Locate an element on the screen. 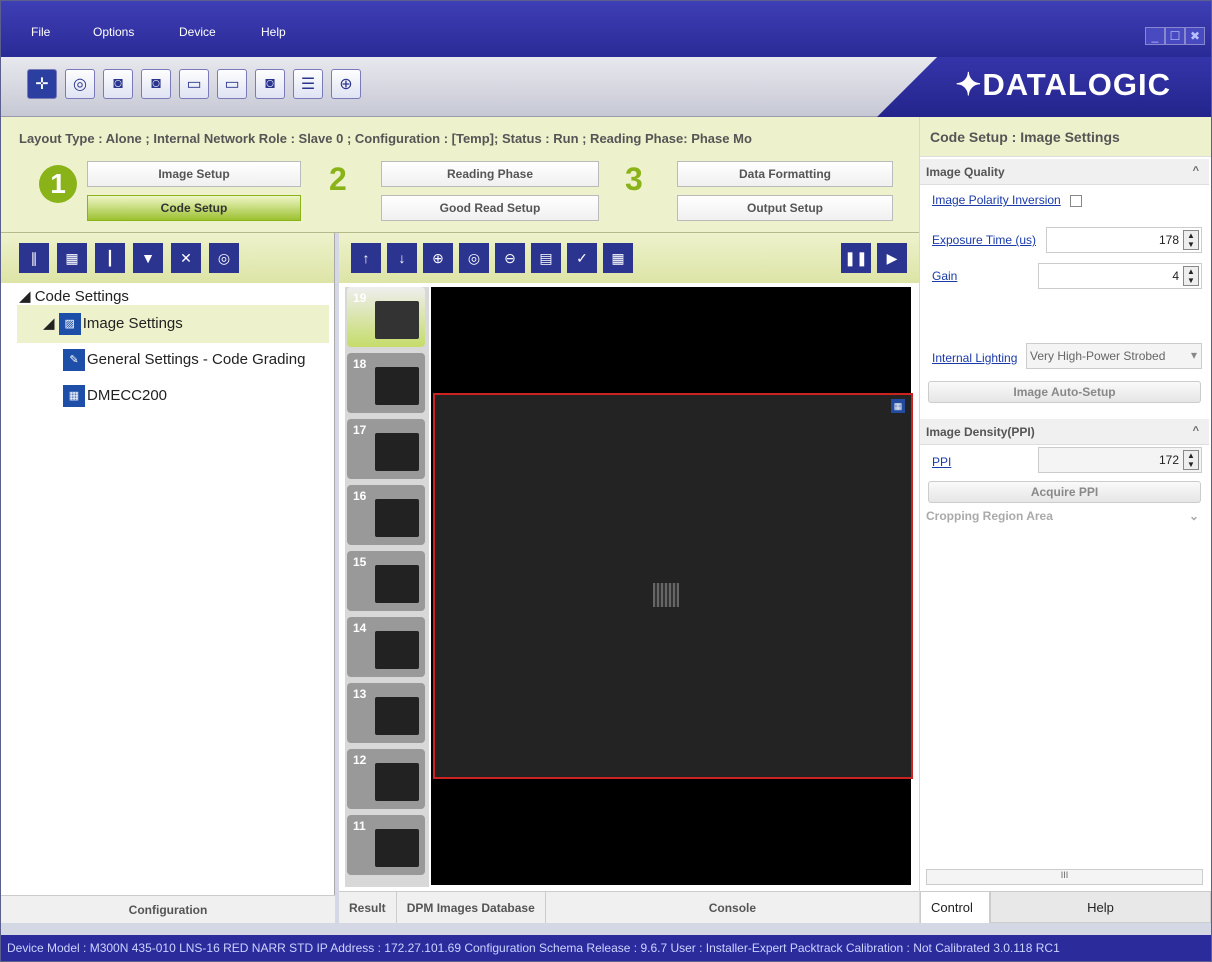 This screenshot has height=962, width=1212. ppi-value: 172 is located at coordinates (1168, 460).